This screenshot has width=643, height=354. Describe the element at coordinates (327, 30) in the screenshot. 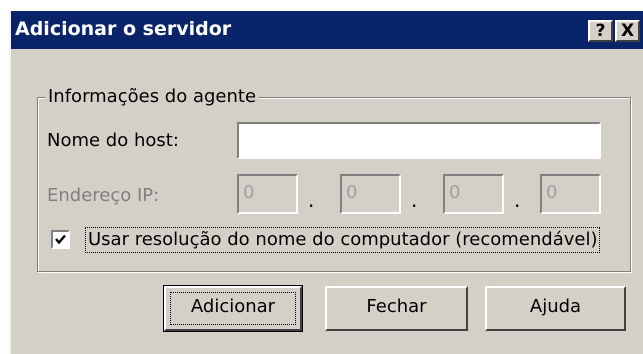

I see `title-bar: Adicionar o servidor ? X` at that location.